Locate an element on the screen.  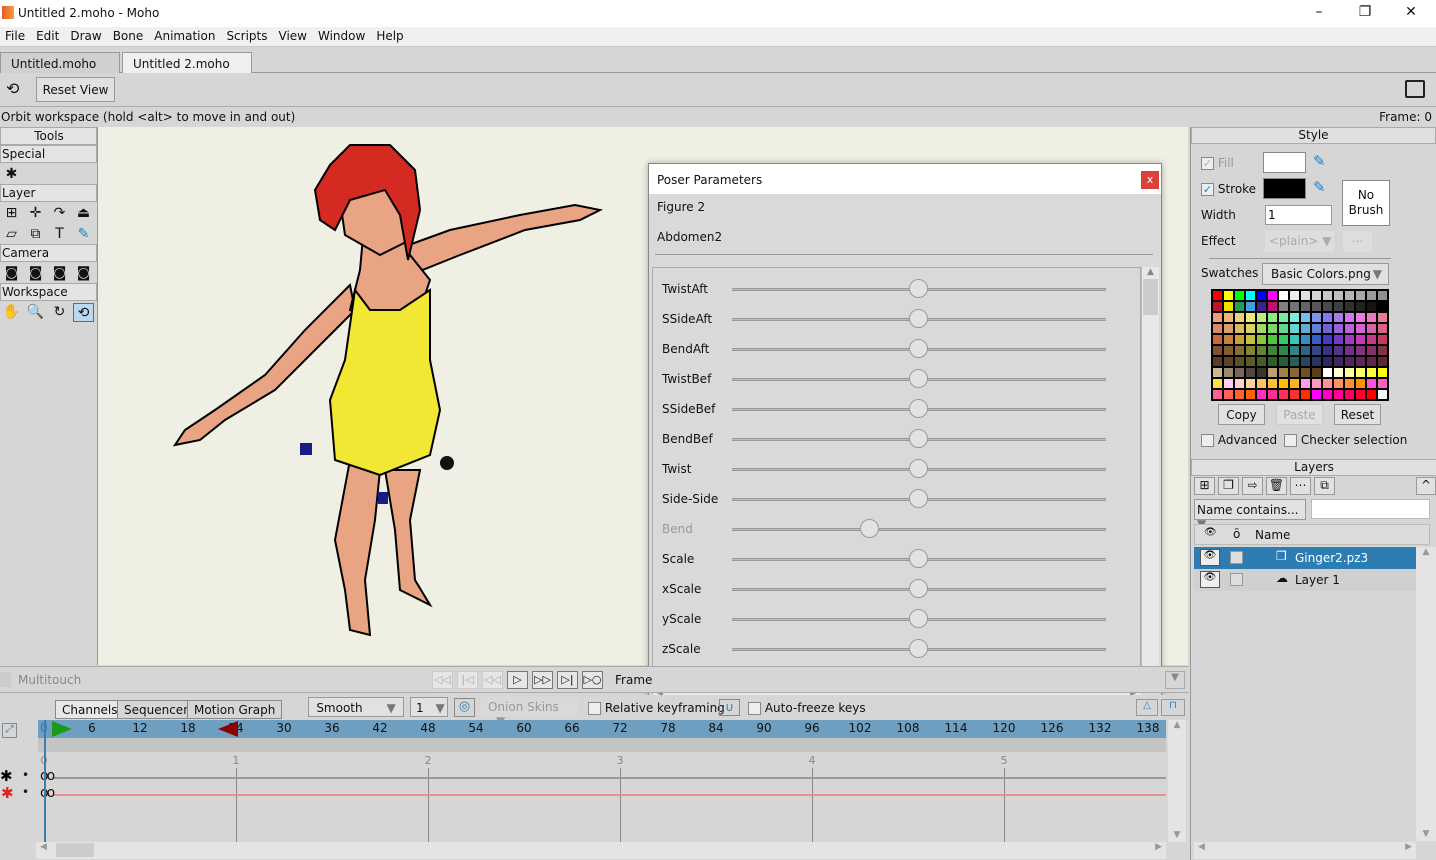
multitouch-checkbox is located at coordinates (5, 679).